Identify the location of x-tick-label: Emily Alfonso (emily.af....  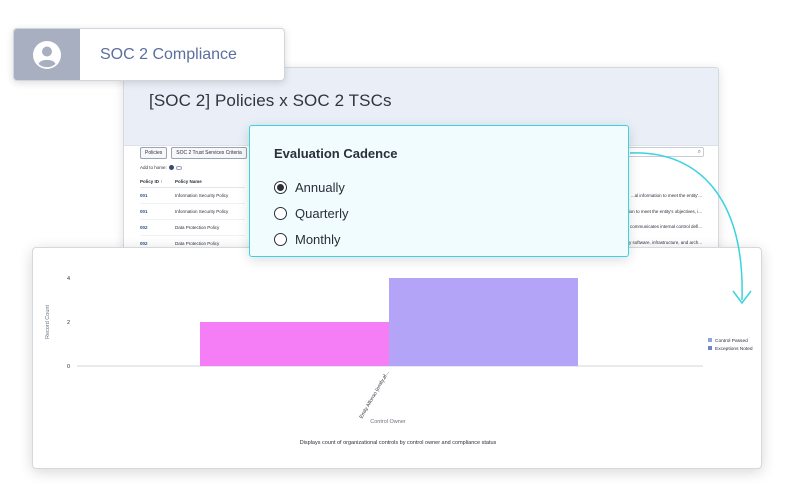
(374, 395).